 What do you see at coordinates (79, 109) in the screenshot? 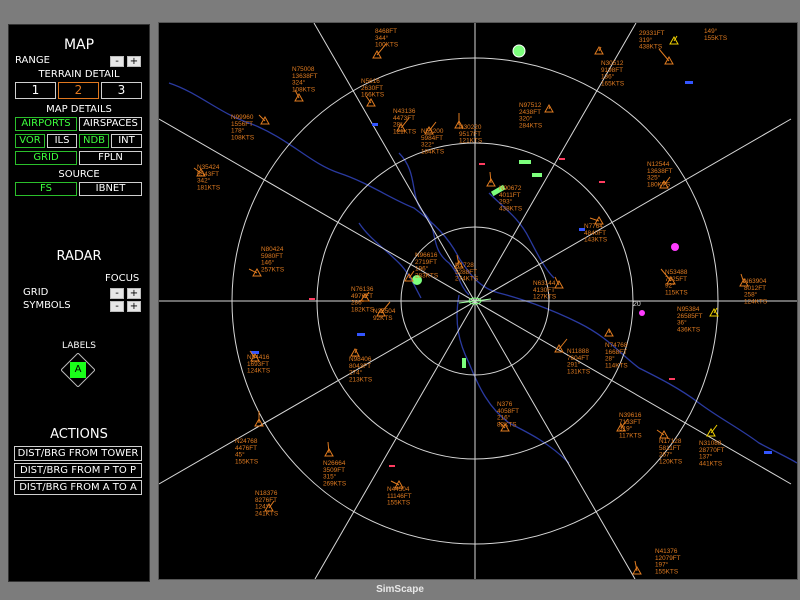
I see `map-details-title: MAP DETAILS` at bounding box center [79, 109].